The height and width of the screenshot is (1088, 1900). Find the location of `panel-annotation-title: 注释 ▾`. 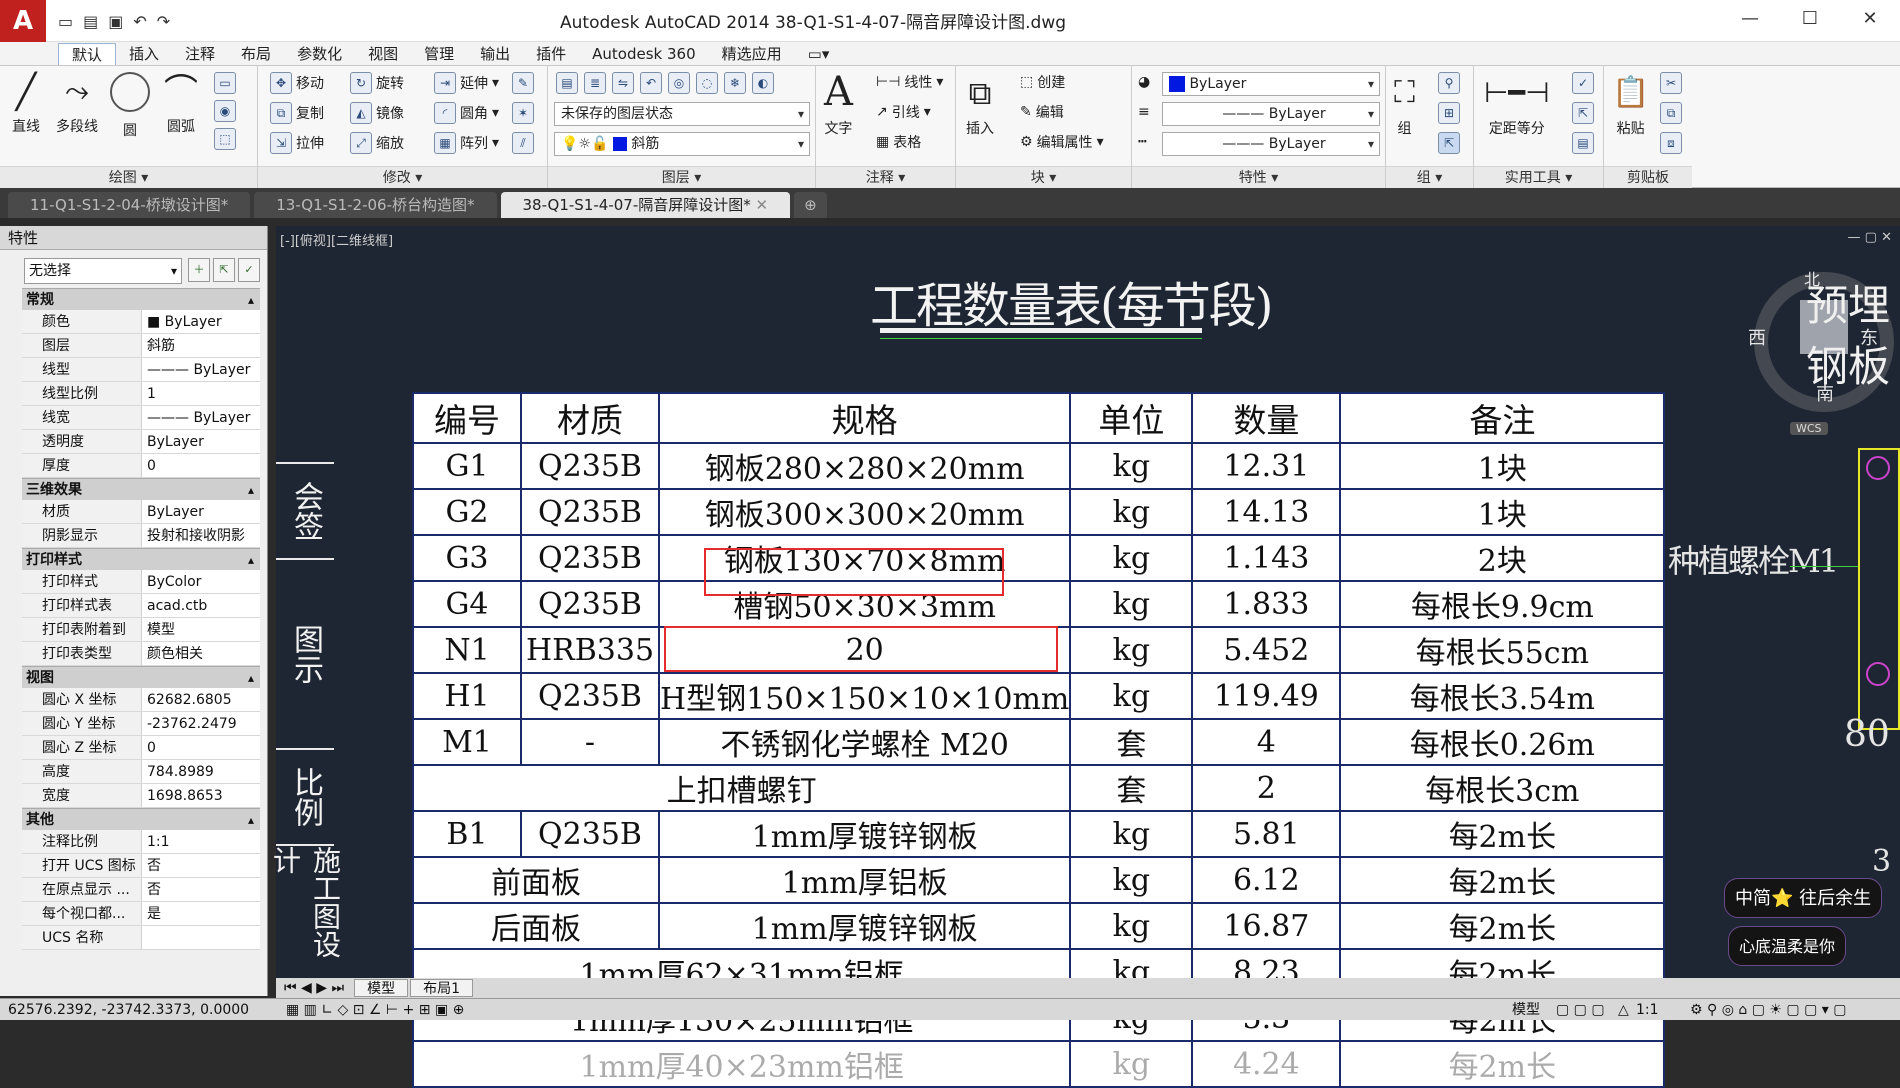

panel-annotation-title: 注释 ▾ is located at coordinates (885, 177).